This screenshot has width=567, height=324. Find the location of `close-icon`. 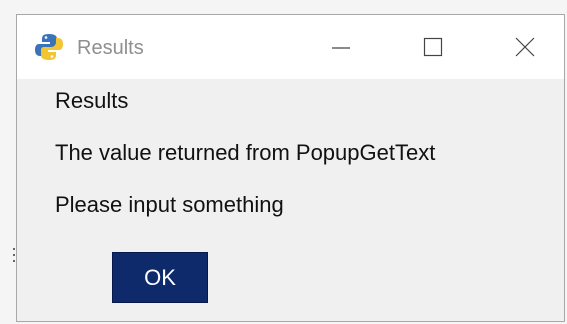

close-icon is located at coordinates (525, 47).